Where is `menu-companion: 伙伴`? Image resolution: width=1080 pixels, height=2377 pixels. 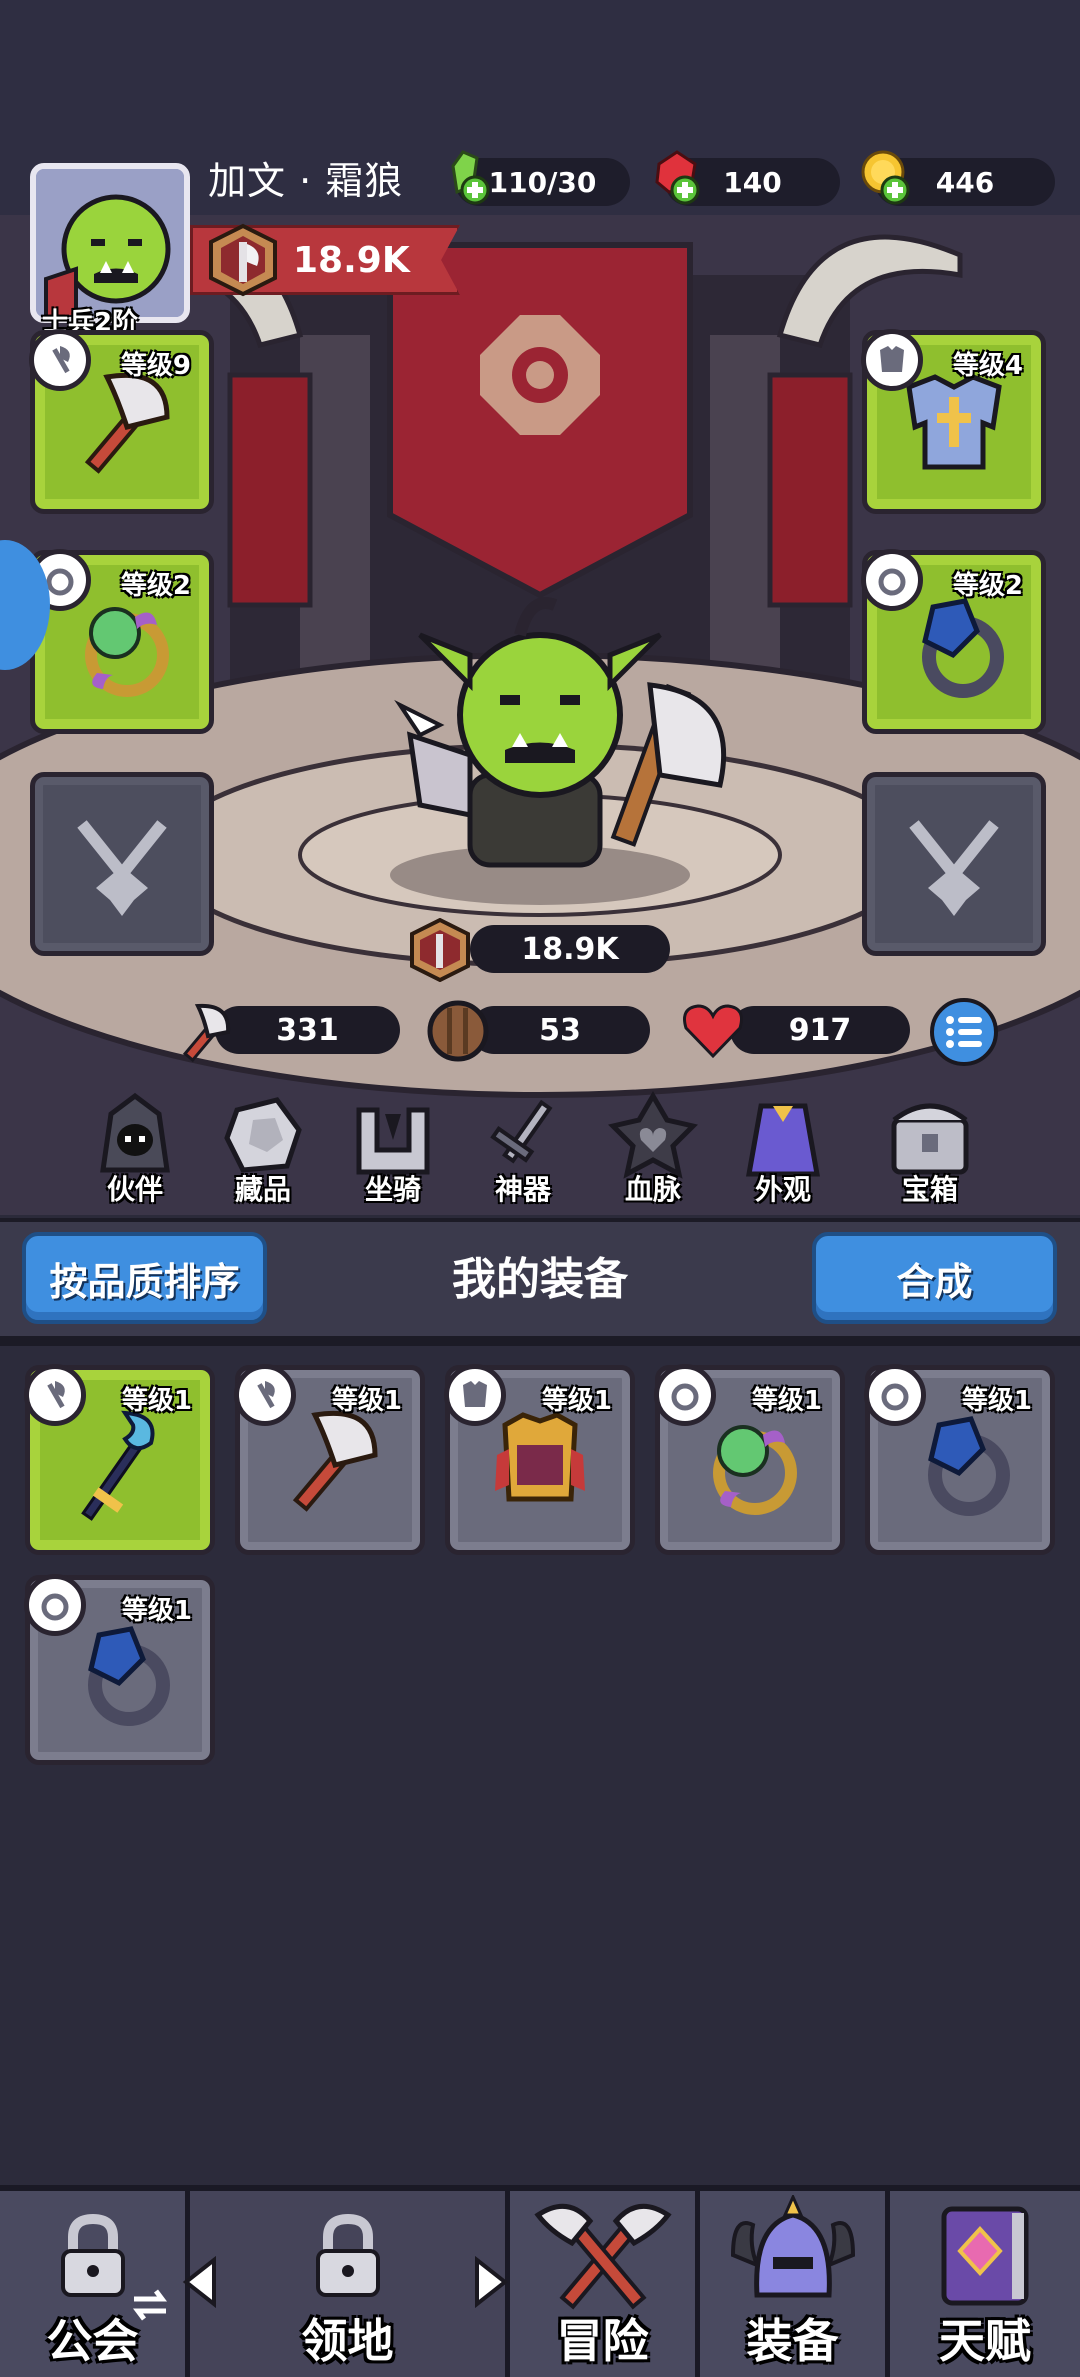 menu-companion: 伙伴 is located at coordinates (135, 1149).